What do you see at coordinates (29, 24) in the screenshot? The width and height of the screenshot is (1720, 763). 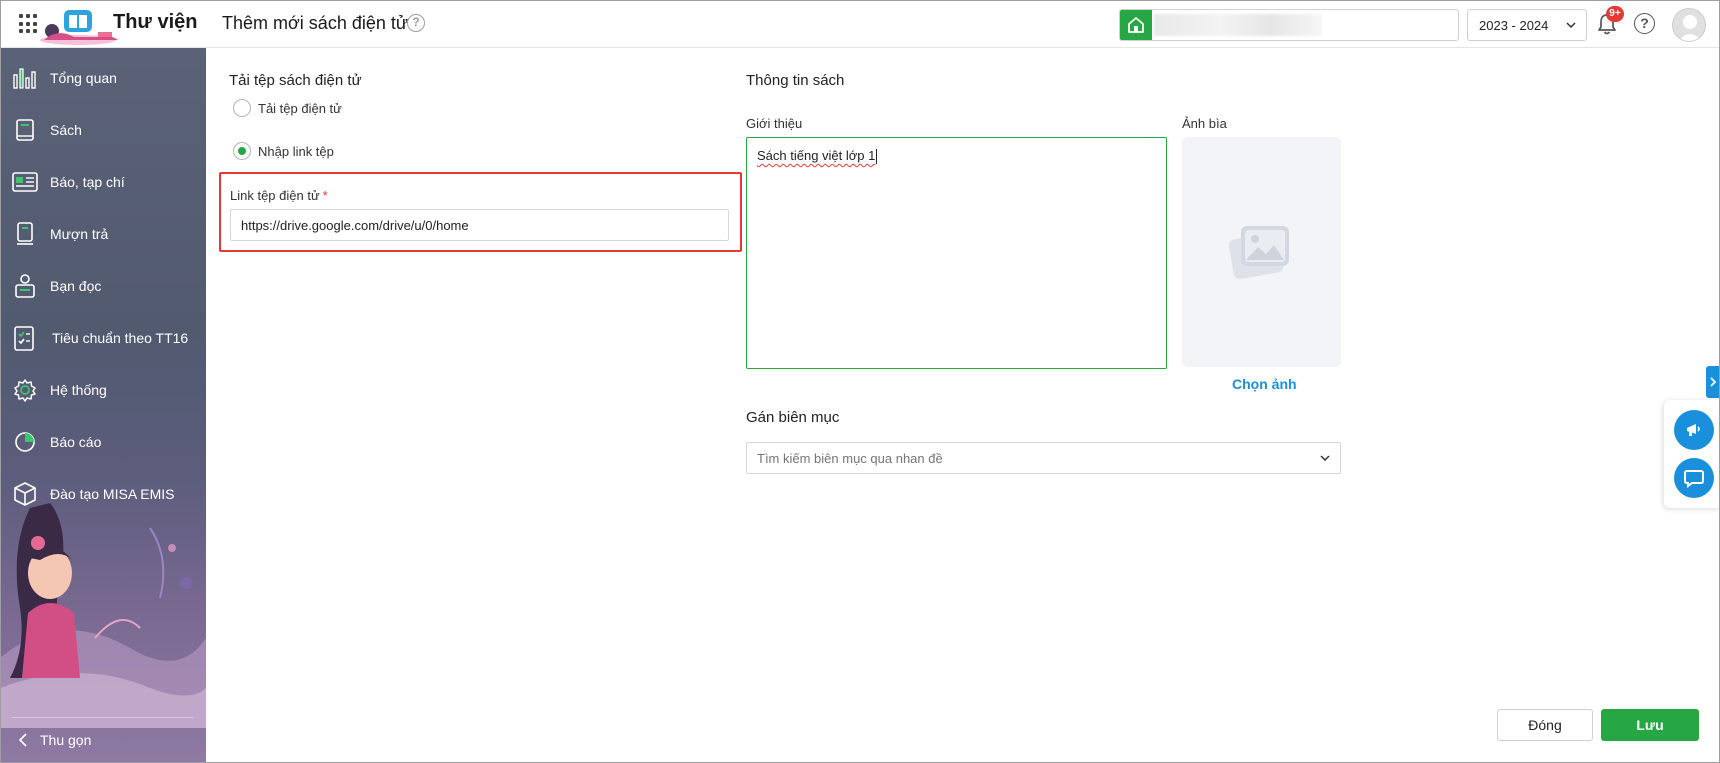 I see `app-launcher-icon` at bounding box center [29, 24].